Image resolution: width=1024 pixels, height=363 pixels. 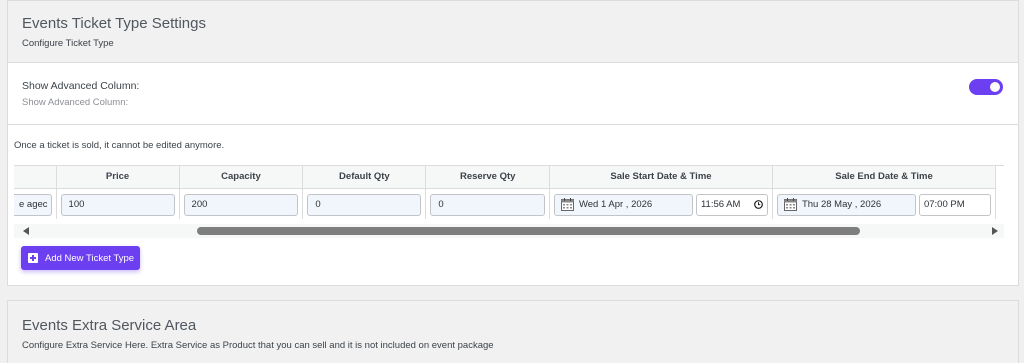 What do you see at coordinates (944, 204) in the screenshot?
I see `sale-end-time-value: 07:00 PM` at bounding box center [944, 204].